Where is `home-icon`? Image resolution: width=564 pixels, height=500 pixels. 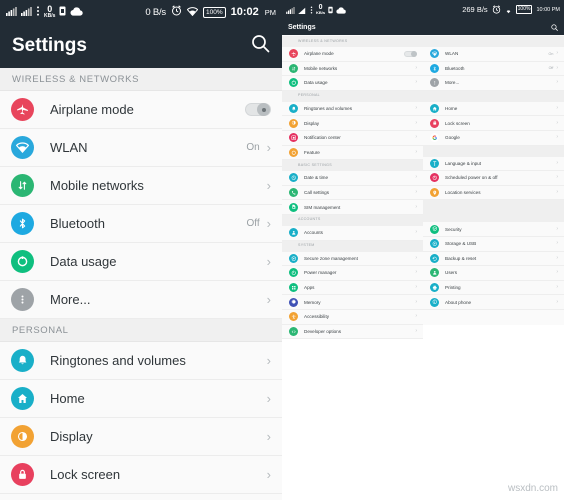
home-icon is located at coordinates (22, 398).